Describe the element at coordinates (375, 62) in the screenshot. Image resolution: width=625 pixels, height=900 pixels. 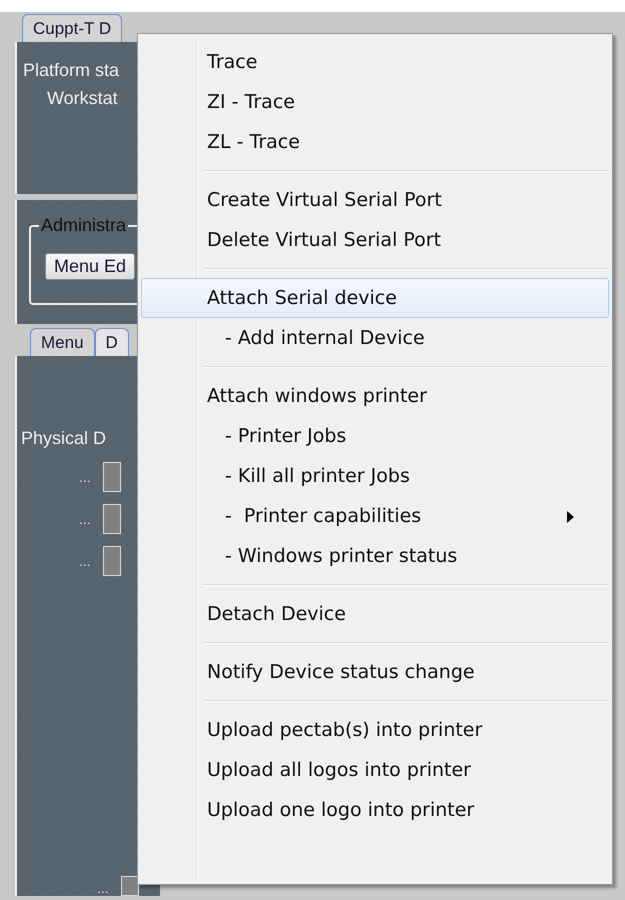
I see `menu-item: Trace` at that location.